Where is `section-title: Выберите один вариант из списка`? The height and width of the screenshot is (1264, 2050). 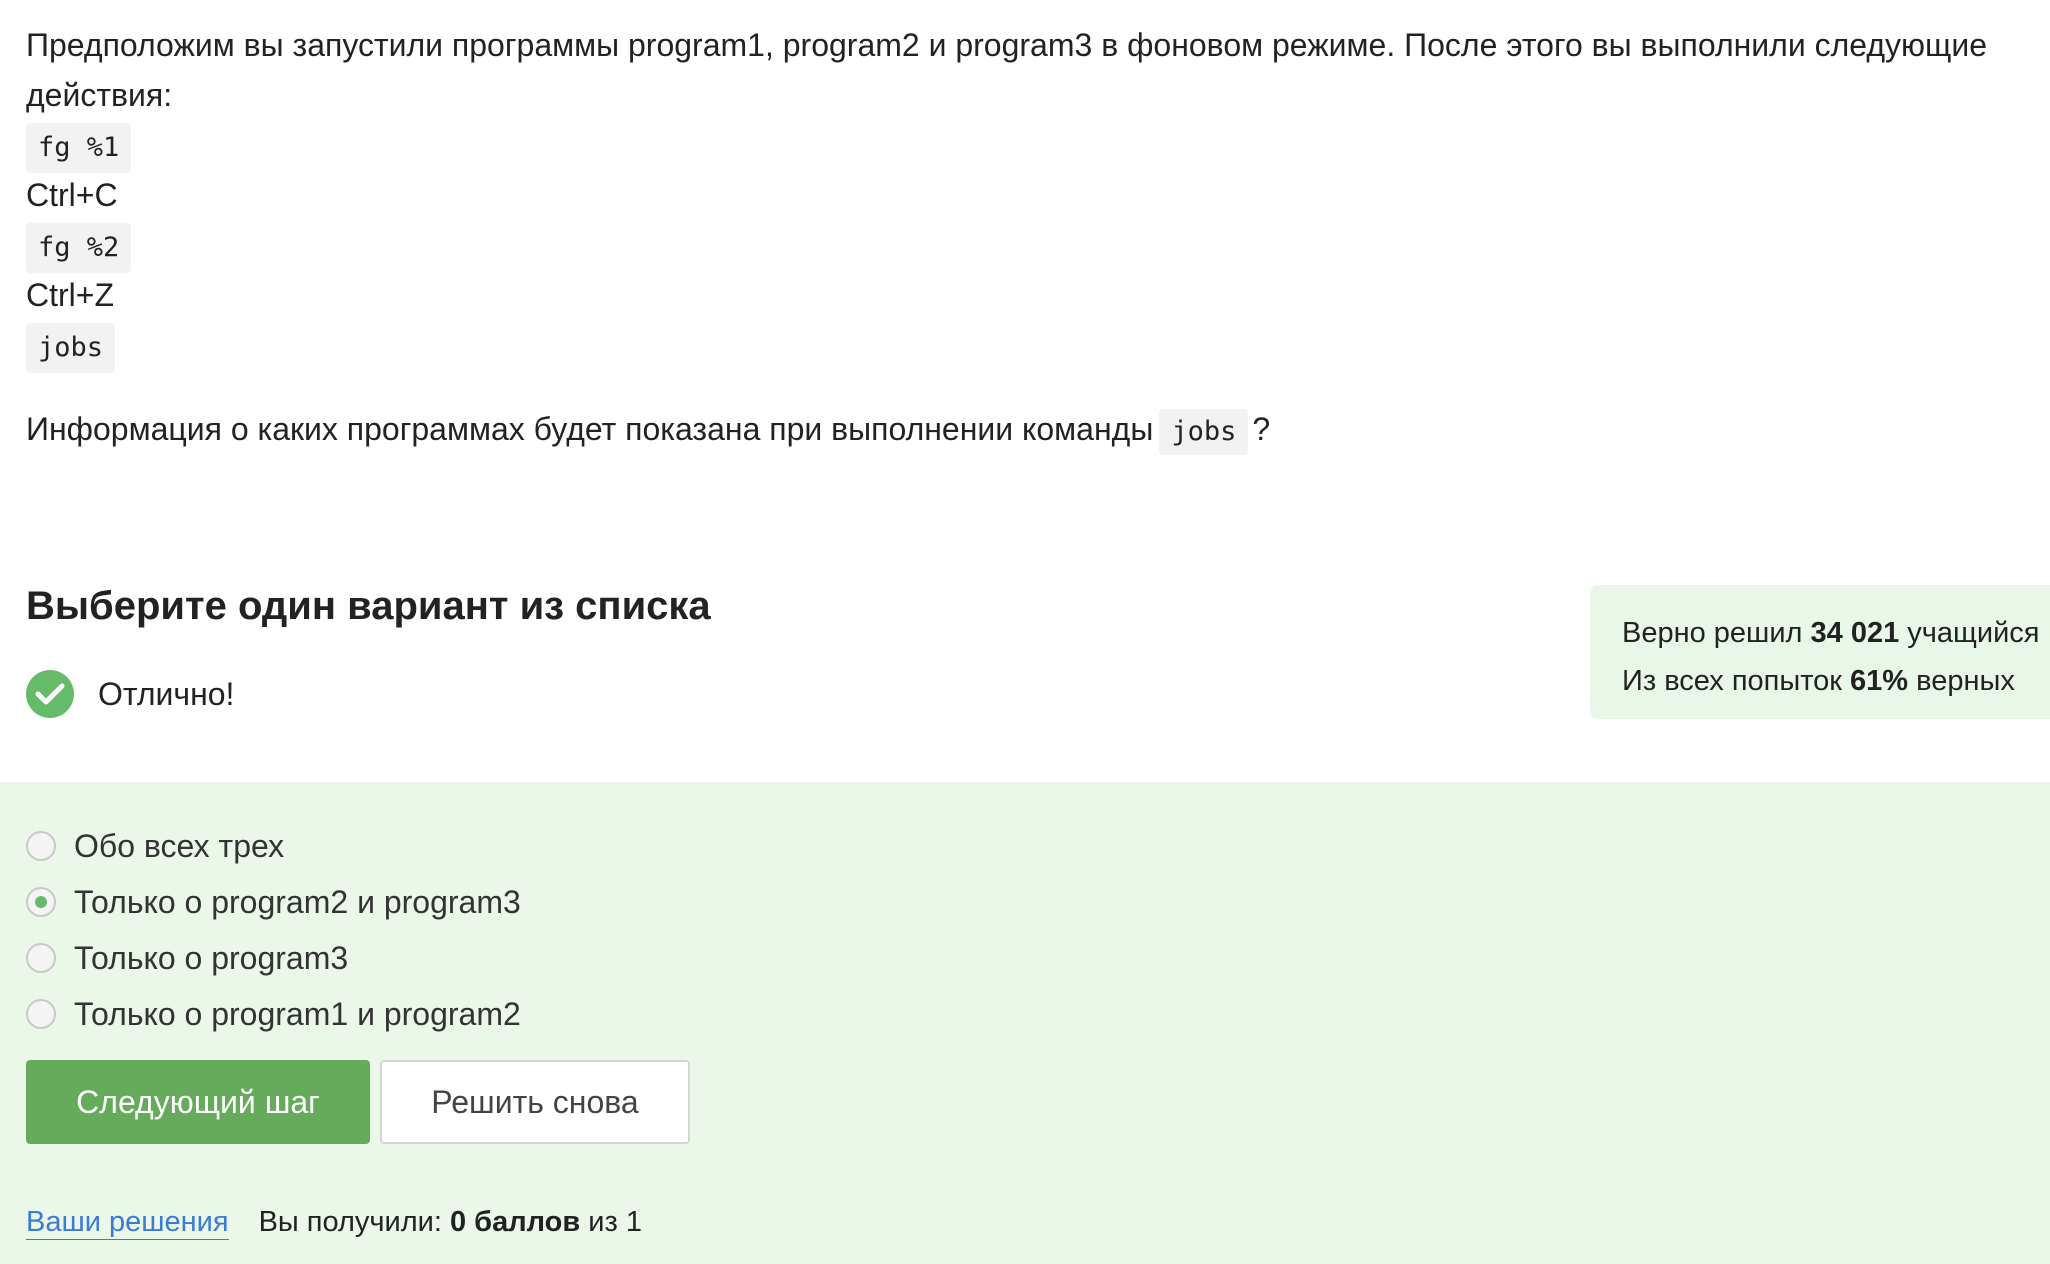 section-title: Выберите один вариант из списка is located at coordinates (368, 606).